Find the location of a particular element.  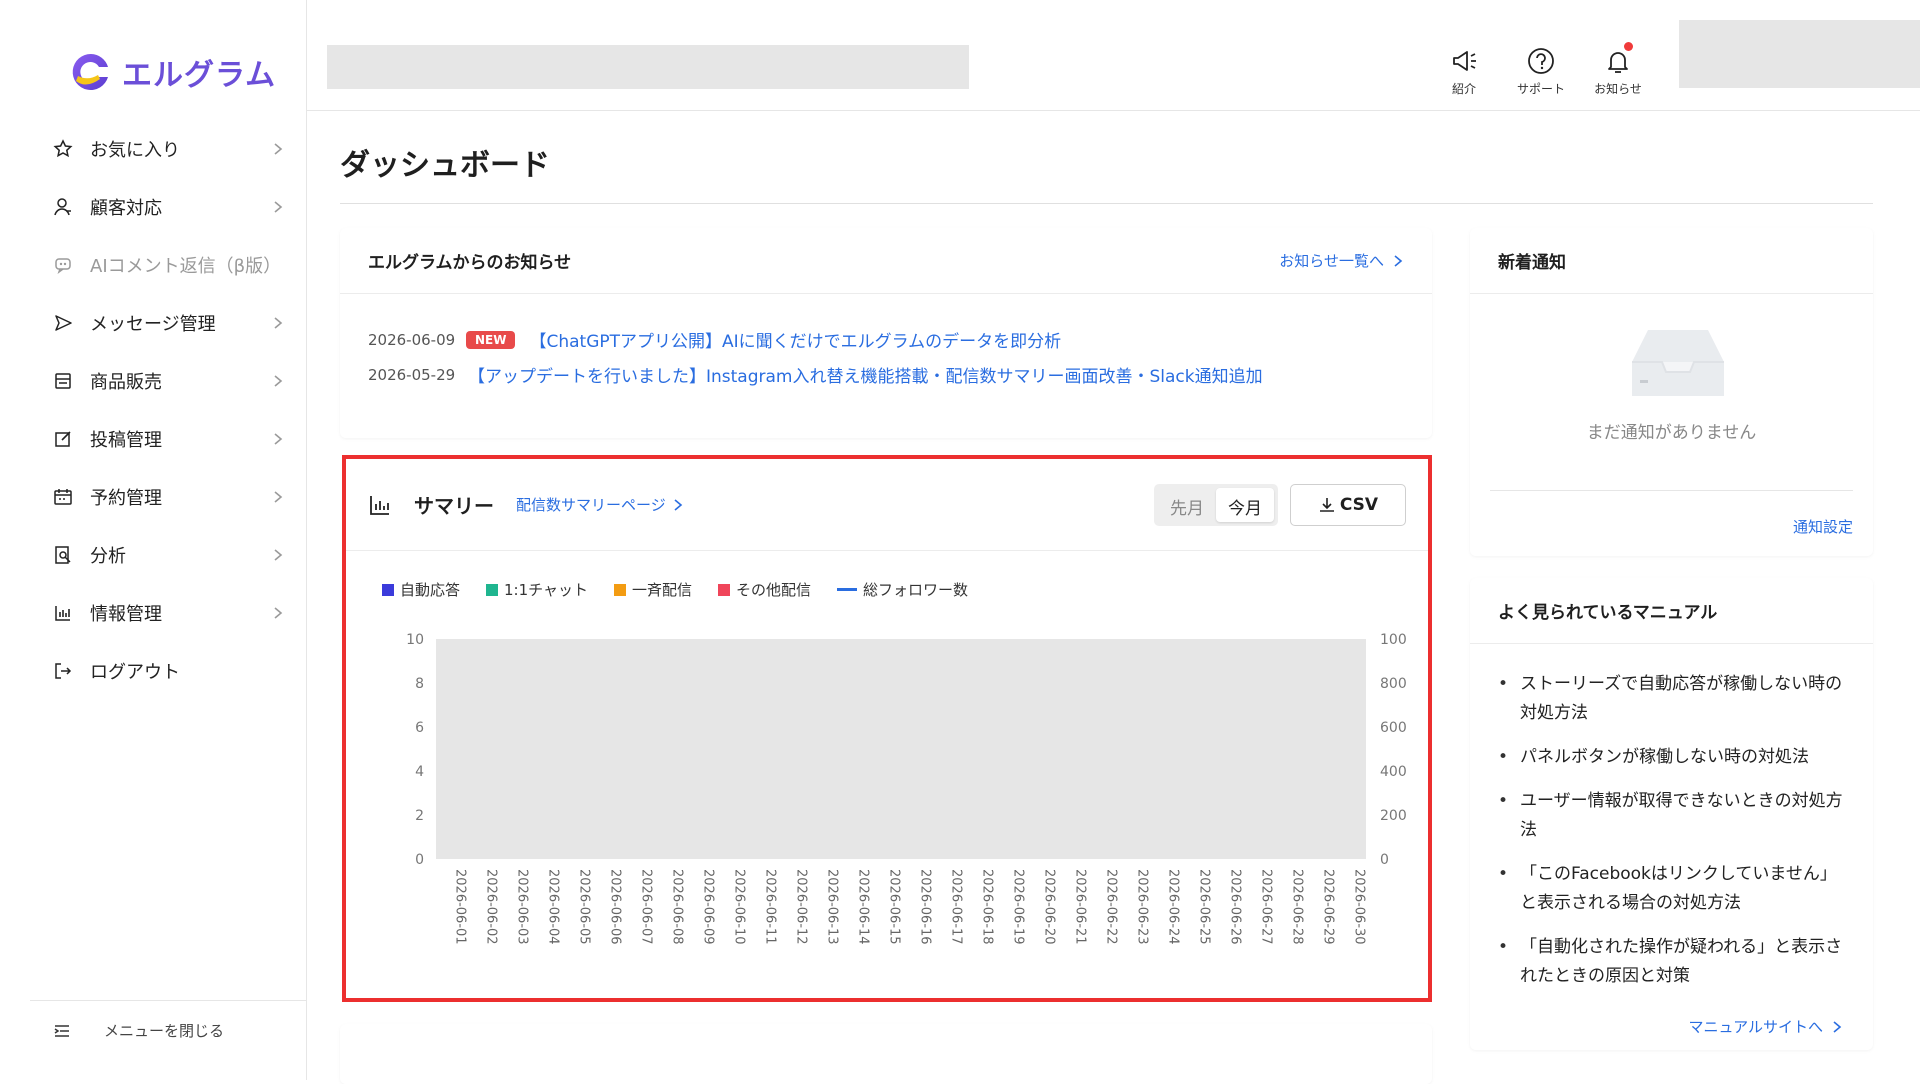

x-axis-tick-label: 2026-06-06 is located at coordinates (615, 907).